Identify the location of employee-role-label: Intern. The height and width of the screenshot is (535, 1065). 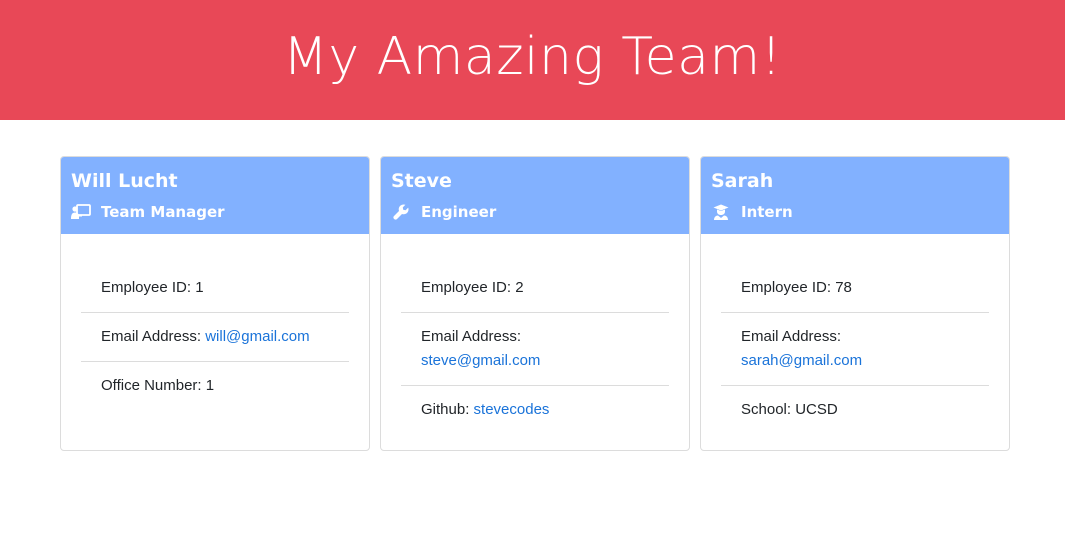
(767, 212).